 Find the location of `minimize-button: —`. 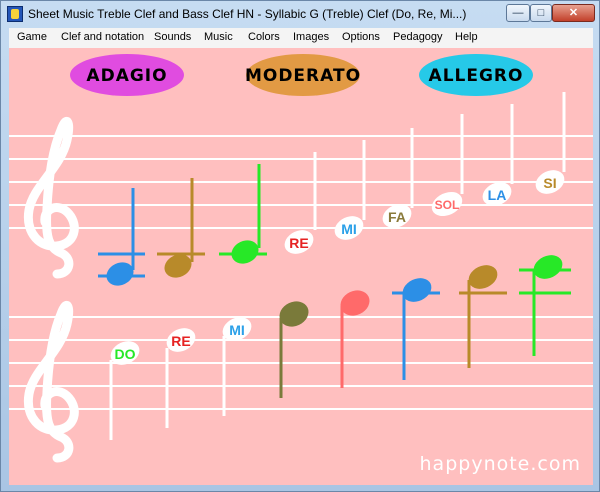

minimize-button: — is located at coordinates (518, 13).